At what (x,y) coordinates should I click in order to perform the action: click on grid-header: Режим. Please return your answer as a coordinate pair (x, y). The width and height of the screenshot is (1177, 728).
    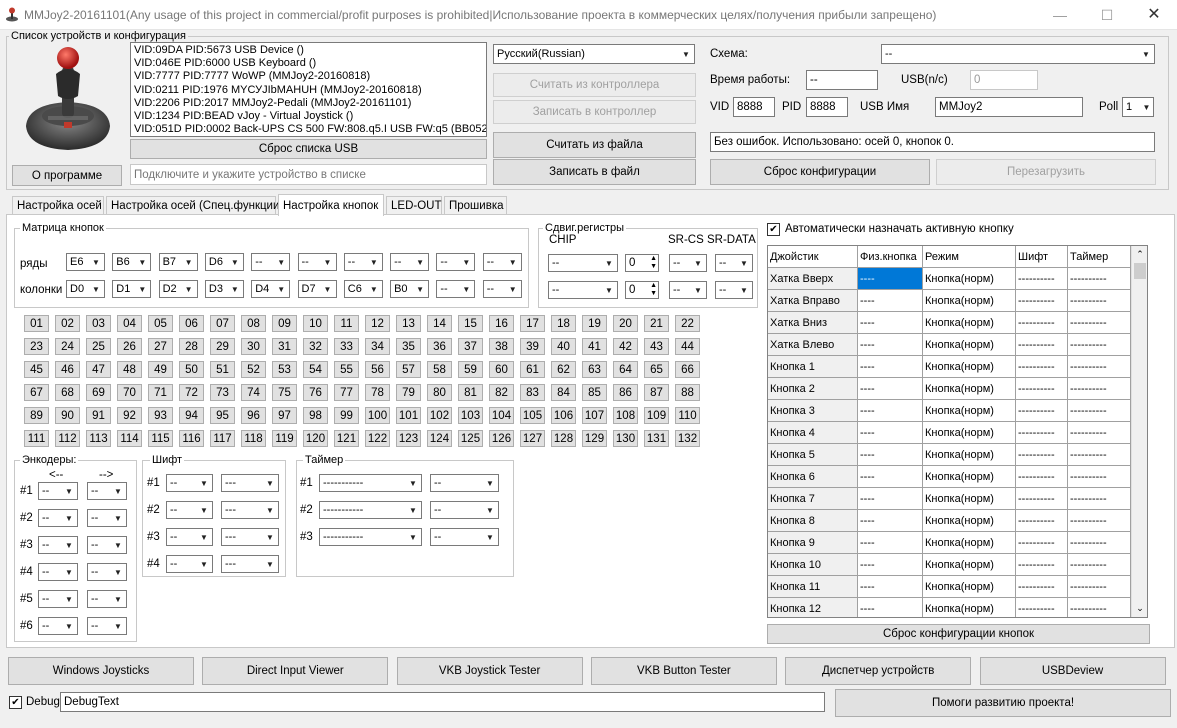
    Looking at the image, I should click on (969, 257).